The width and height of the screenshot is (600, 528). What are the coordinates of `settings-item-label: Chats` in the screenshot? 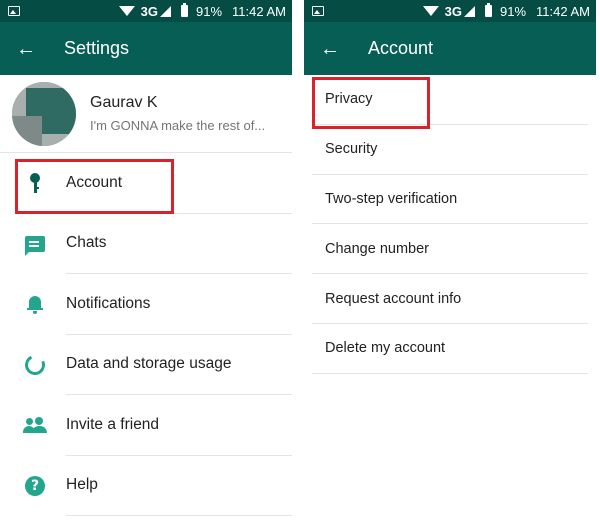 It's located at (179, 244).